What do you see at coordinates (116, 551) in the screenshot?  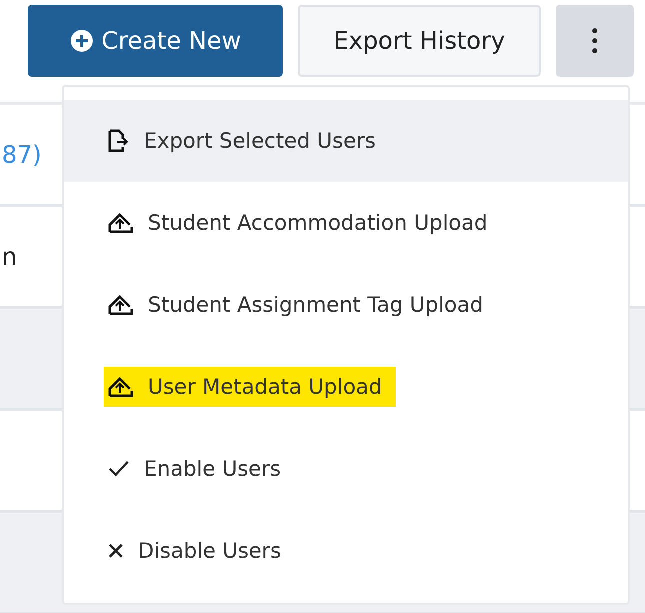 I see `close-icon` at bounding box center [116, 551].